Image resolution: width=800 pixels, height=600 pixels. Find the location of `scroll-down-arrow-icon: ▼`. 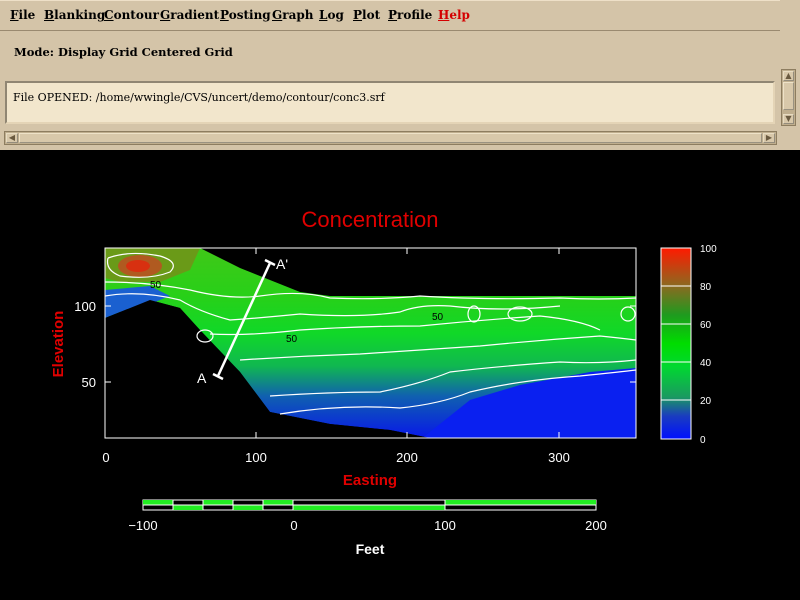

scroll-down-arrow-icon: ▼ is located at coordinates (788, 119).